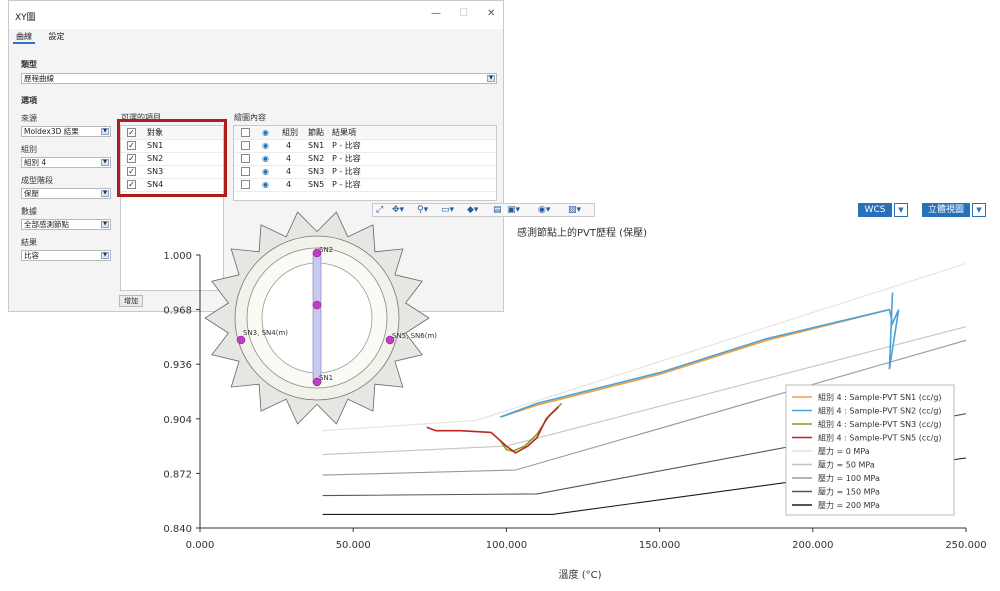 This screenshot has height=591, width=1000. I want to click on runner-bar, so click(317, 318).